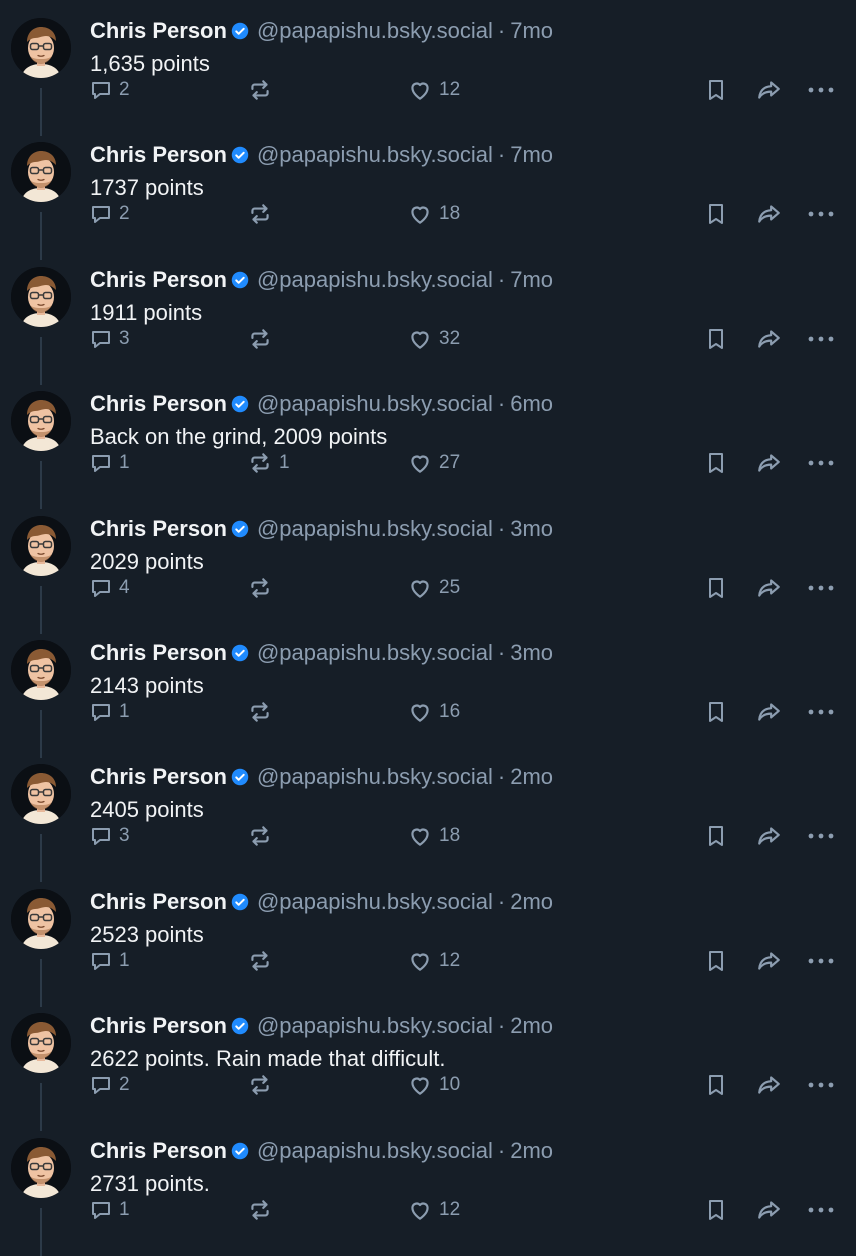  What do you see at coordinates (433, 1085) in the screenshot?
I see `like-button: 10` at bounding box center [433, 1085].